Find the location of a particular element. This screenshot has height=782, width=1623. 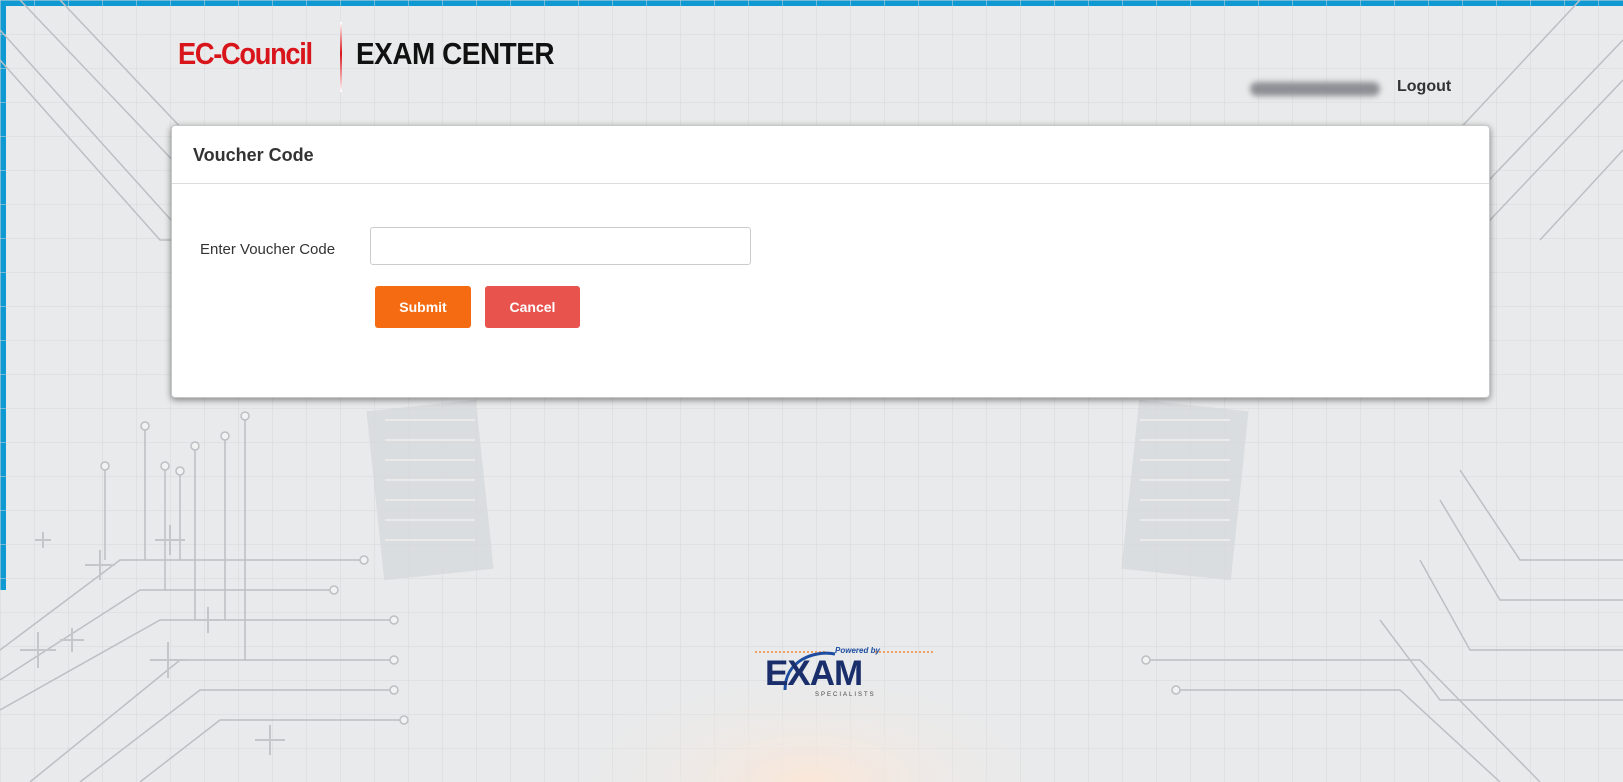

powered-brand-subtext: SPECIALISTS is located at coordinates (845, 695).